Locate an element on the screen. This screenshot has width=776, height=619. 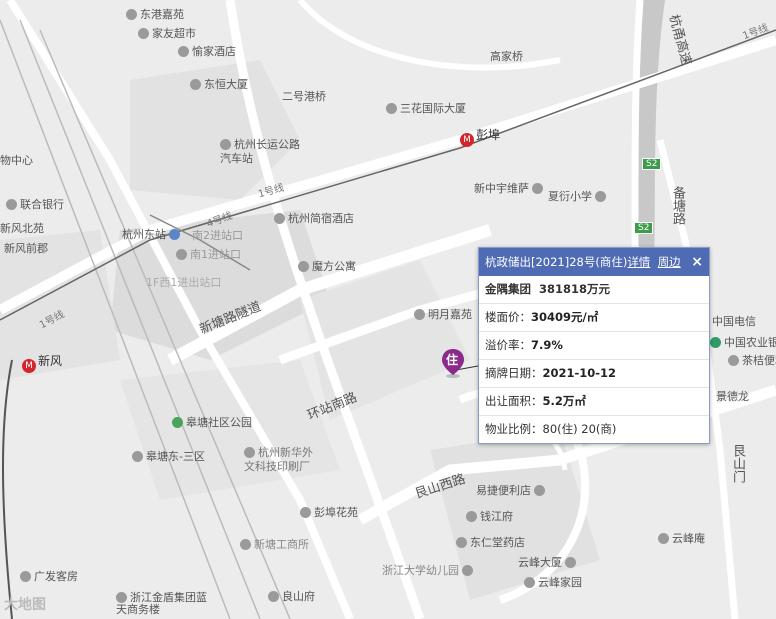
land-parcel-marker: 住 is located at coordinates (453, 366).